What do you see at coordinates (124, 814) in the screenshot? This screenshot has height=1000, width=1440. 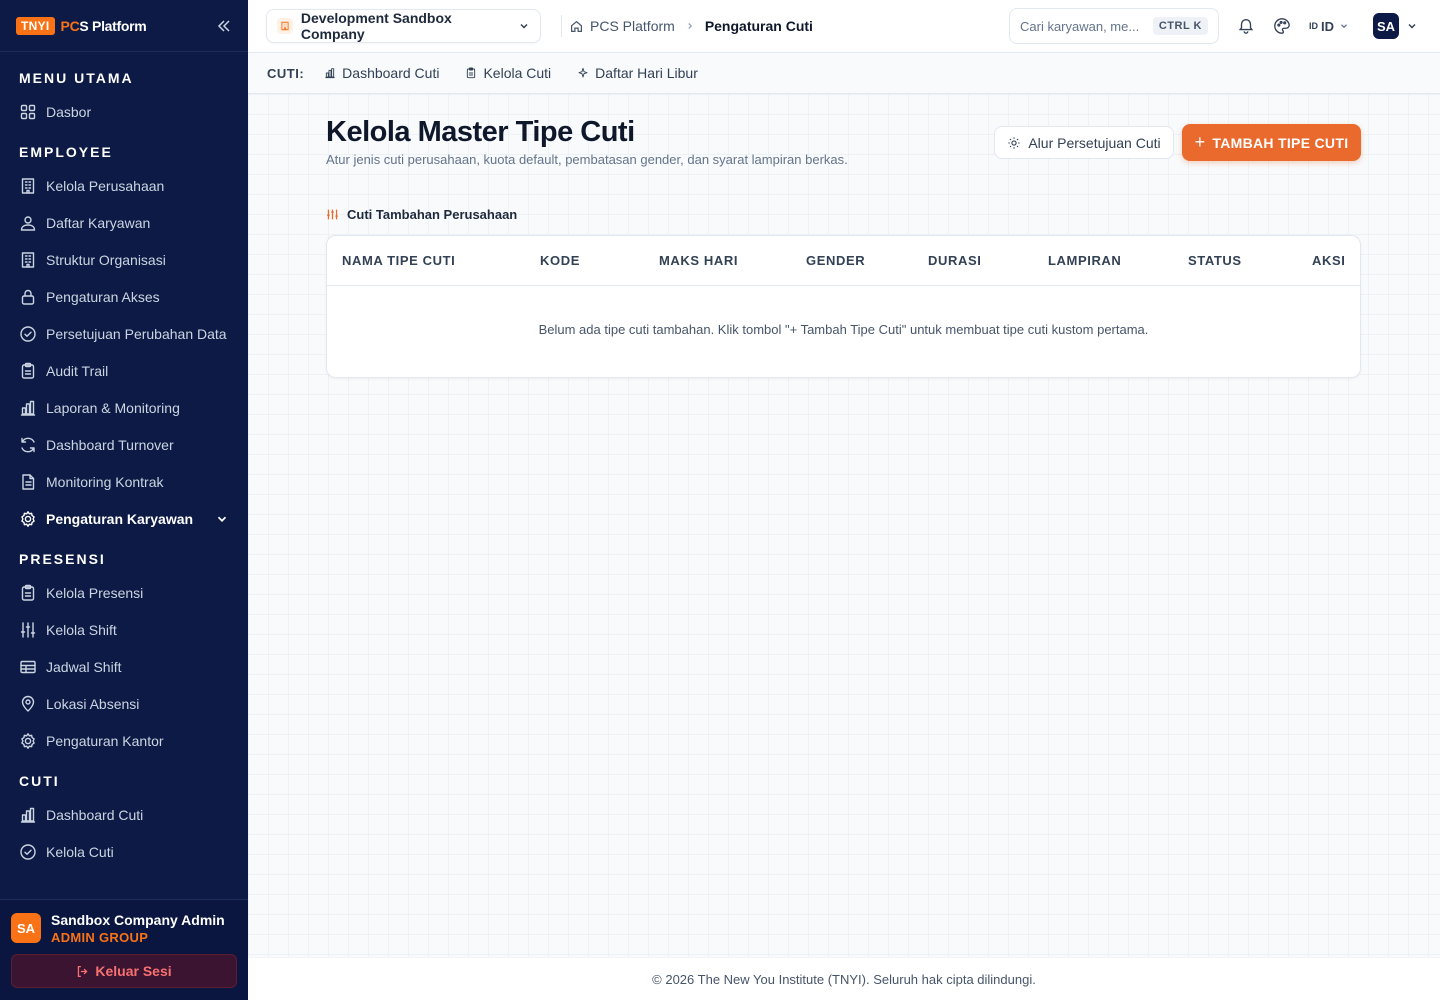 I see `sidebar-item-dashboard-cuti: Dashboard Cuti` at bounding box center [124, 814].